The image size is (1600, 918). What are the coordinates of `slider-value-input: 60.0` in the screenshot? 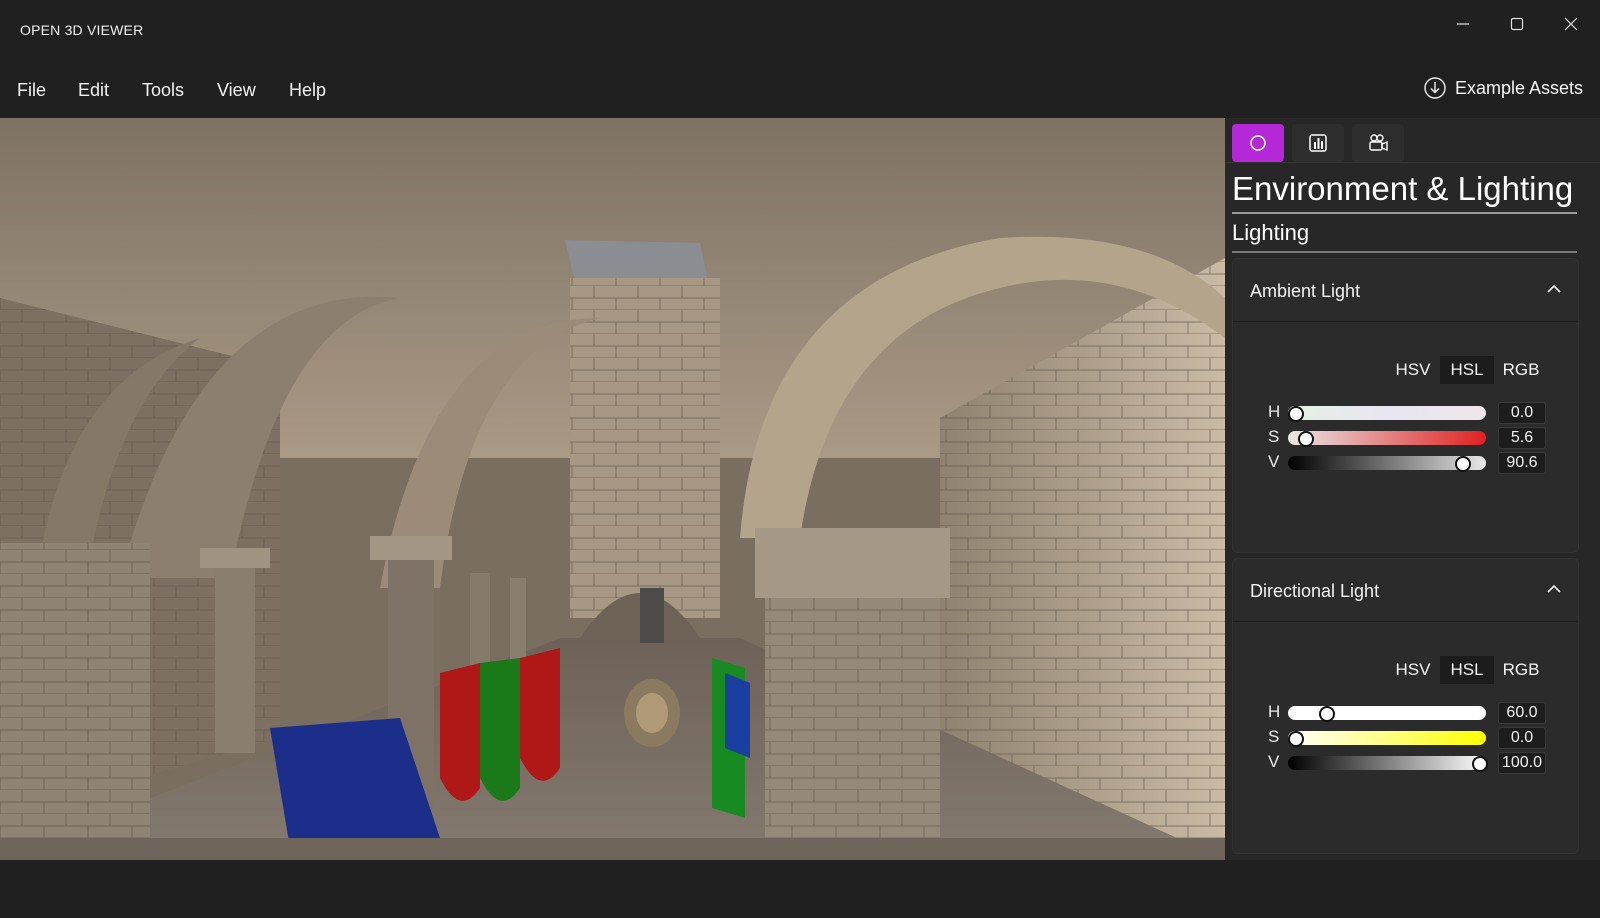 It's located at (1522, 713).